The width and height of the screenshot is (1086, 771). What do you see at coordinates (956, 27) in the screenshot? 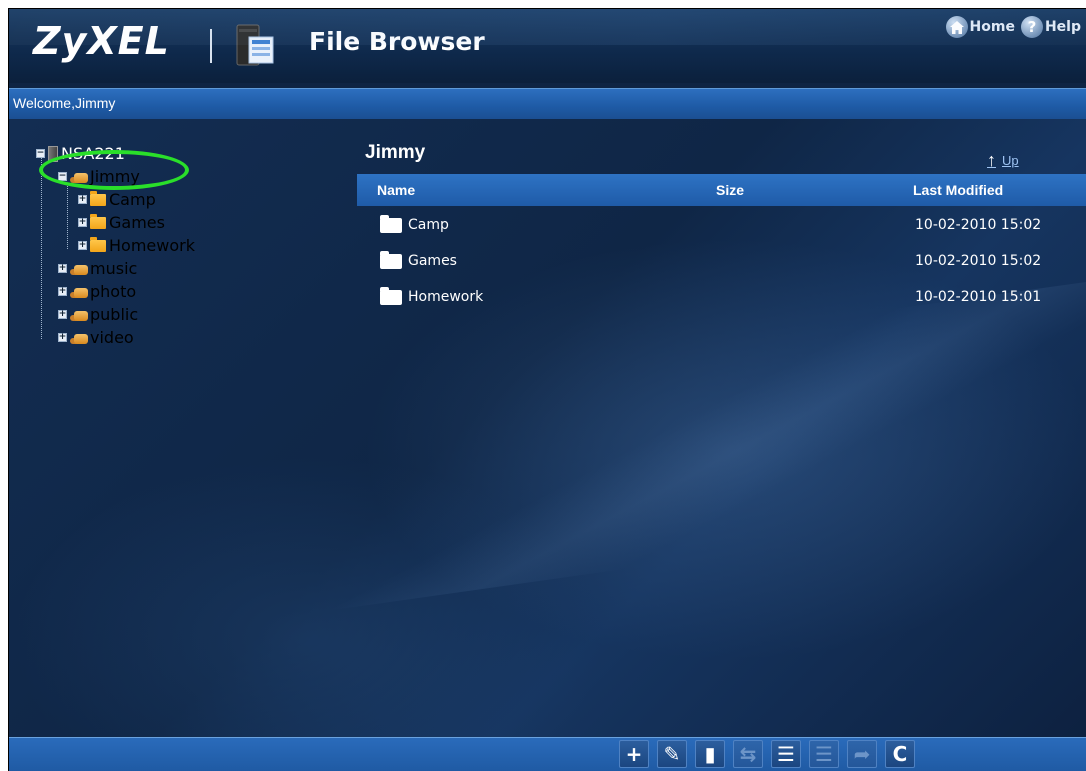
I see `home-icon` at bounding box center [956, 27].